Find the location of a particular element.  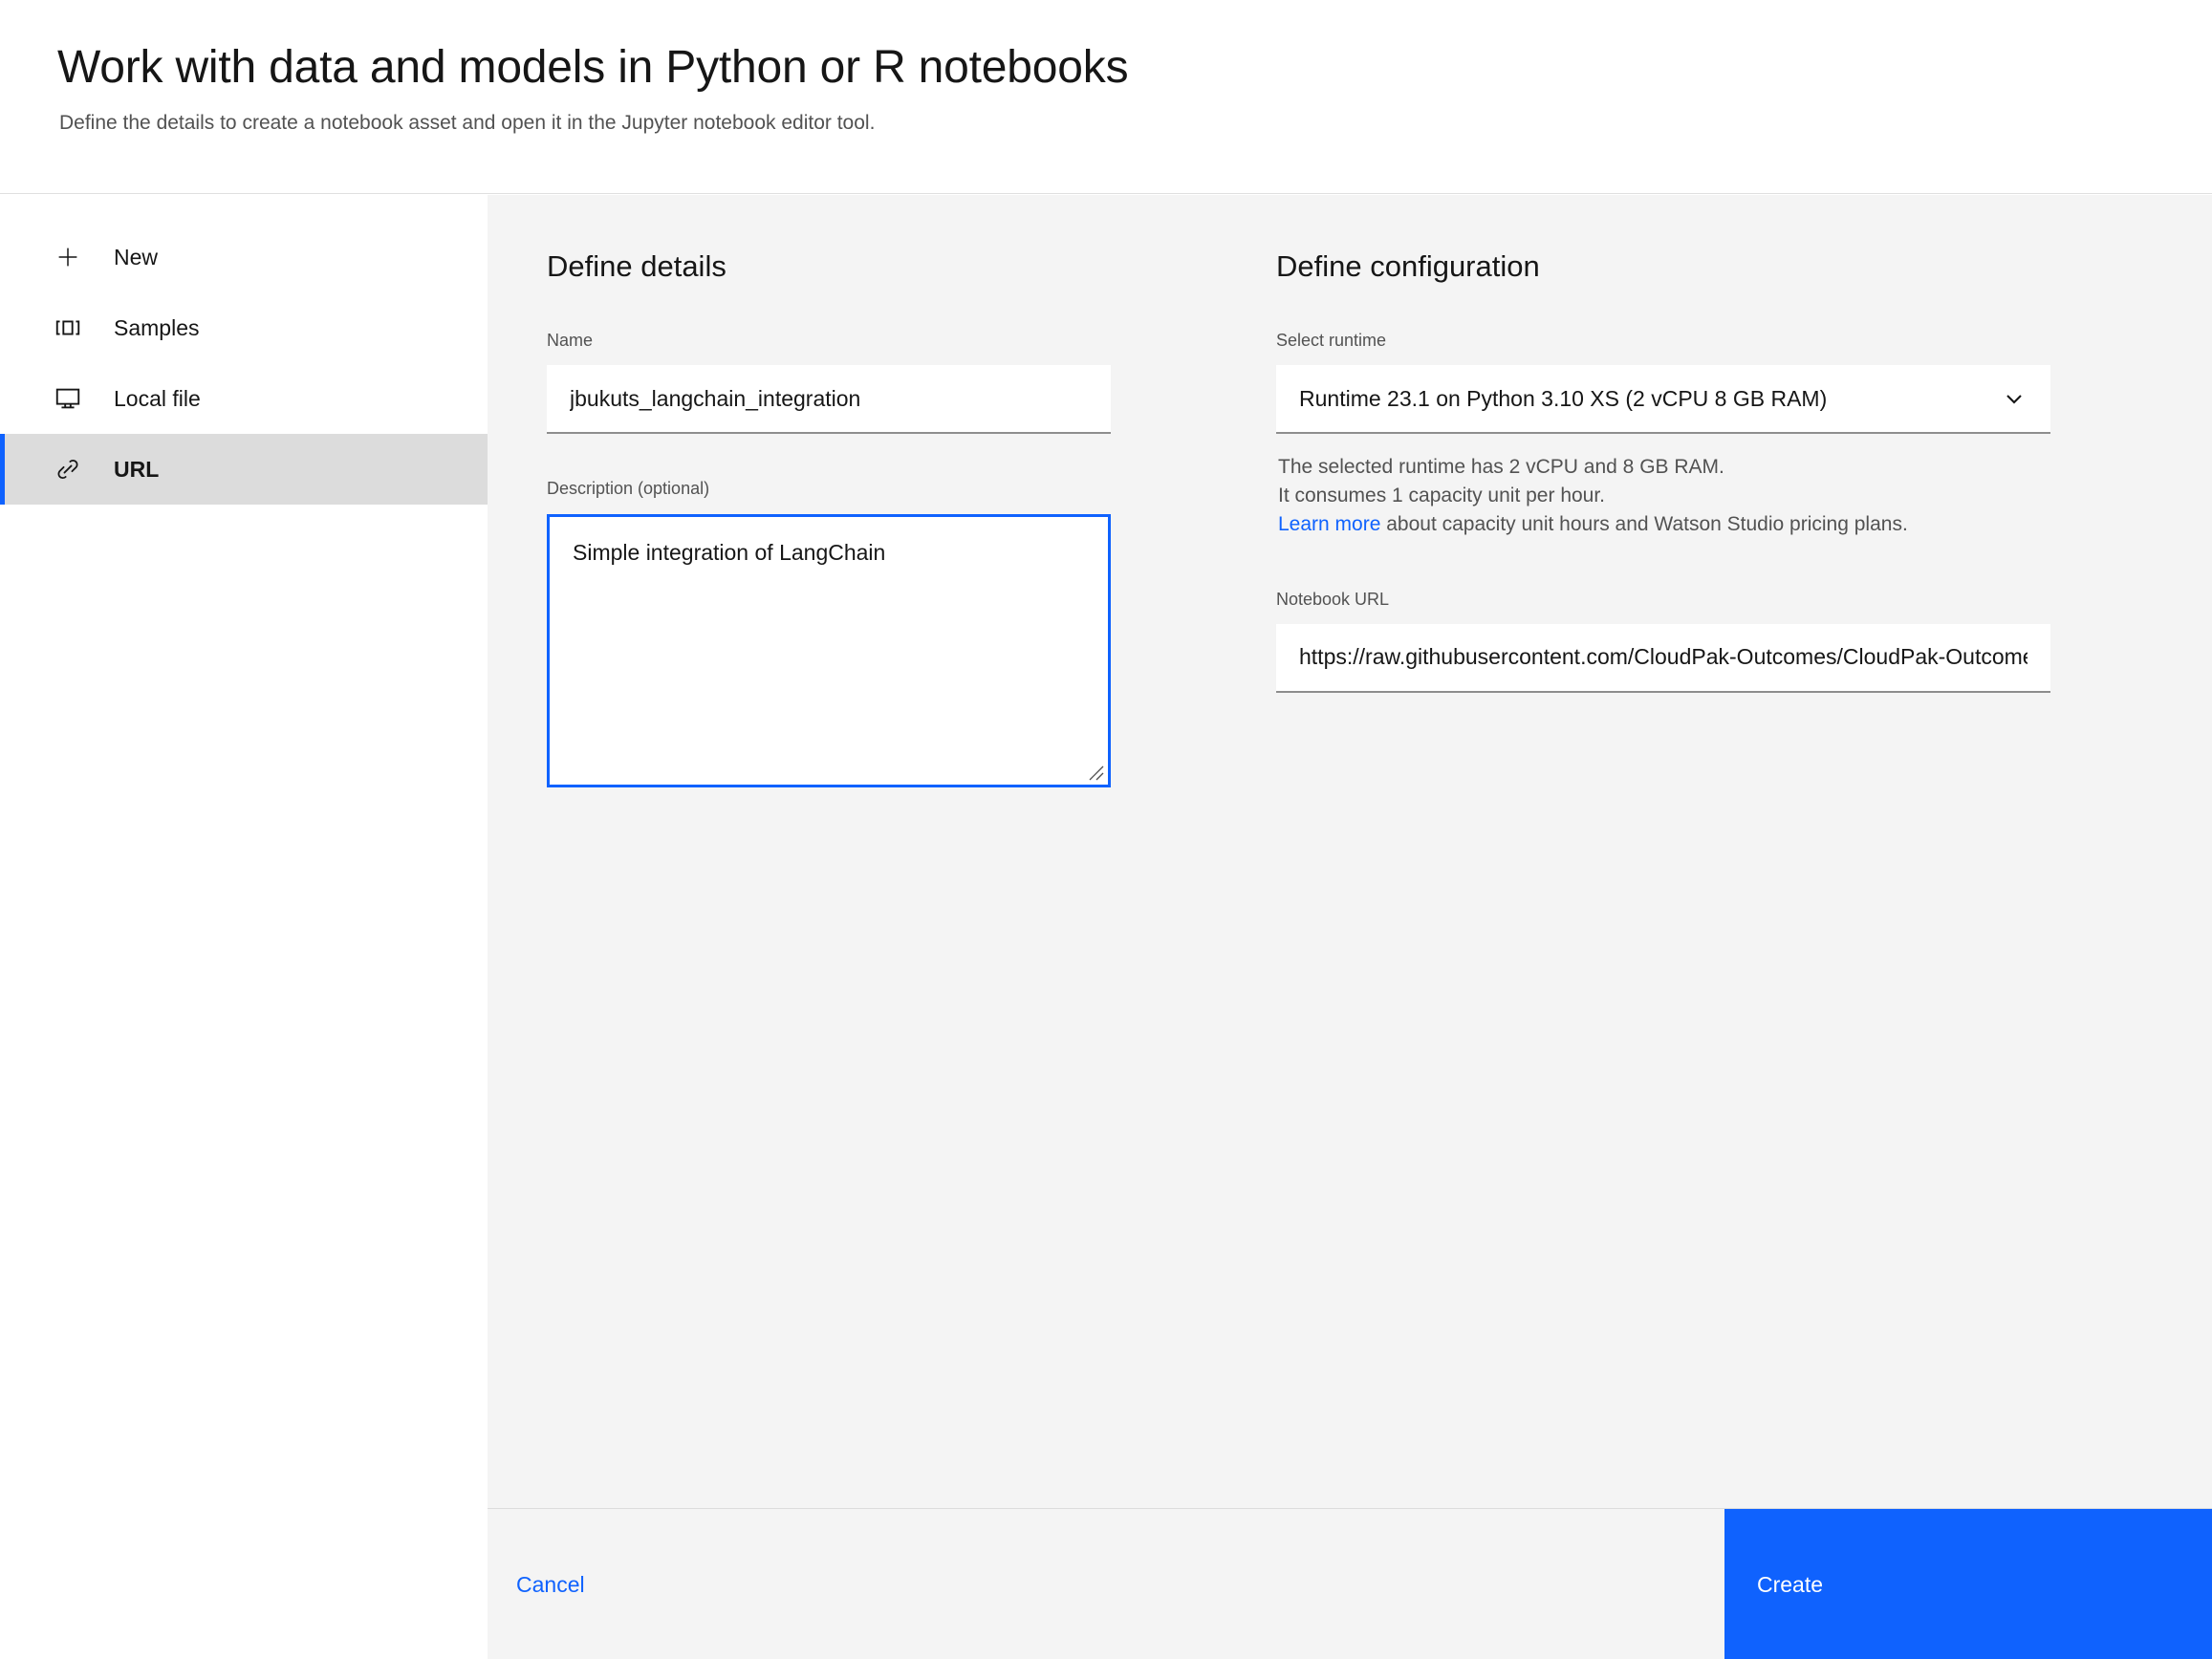

description-field-group: Description (optional) is located at coordinates (829, 633).